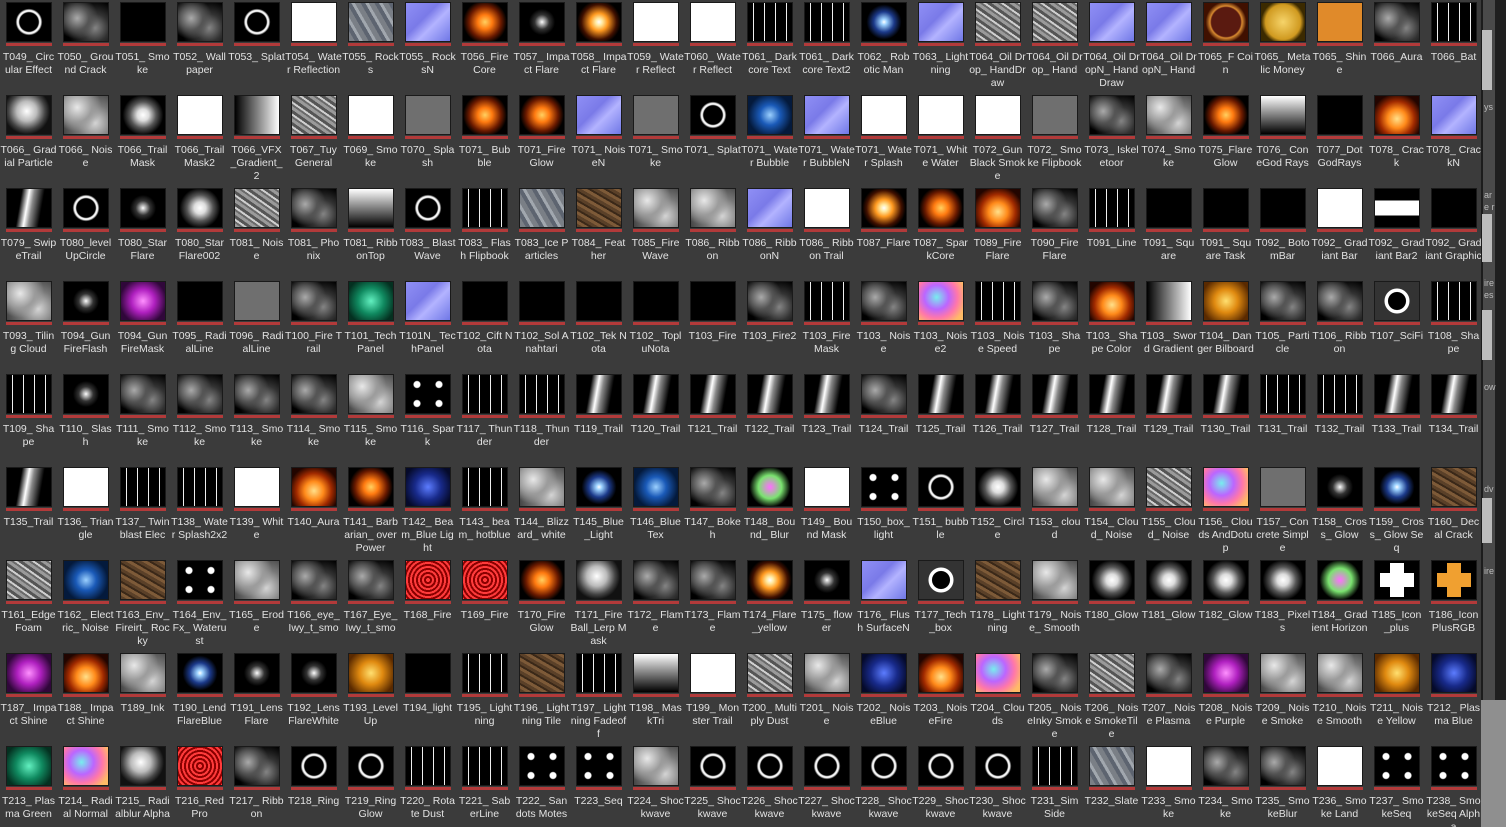 The width and height of the screenshot is (1506, 827). I want to click on asset-tile: T064_Oil Drop_ Hand, so click(1054, 46).